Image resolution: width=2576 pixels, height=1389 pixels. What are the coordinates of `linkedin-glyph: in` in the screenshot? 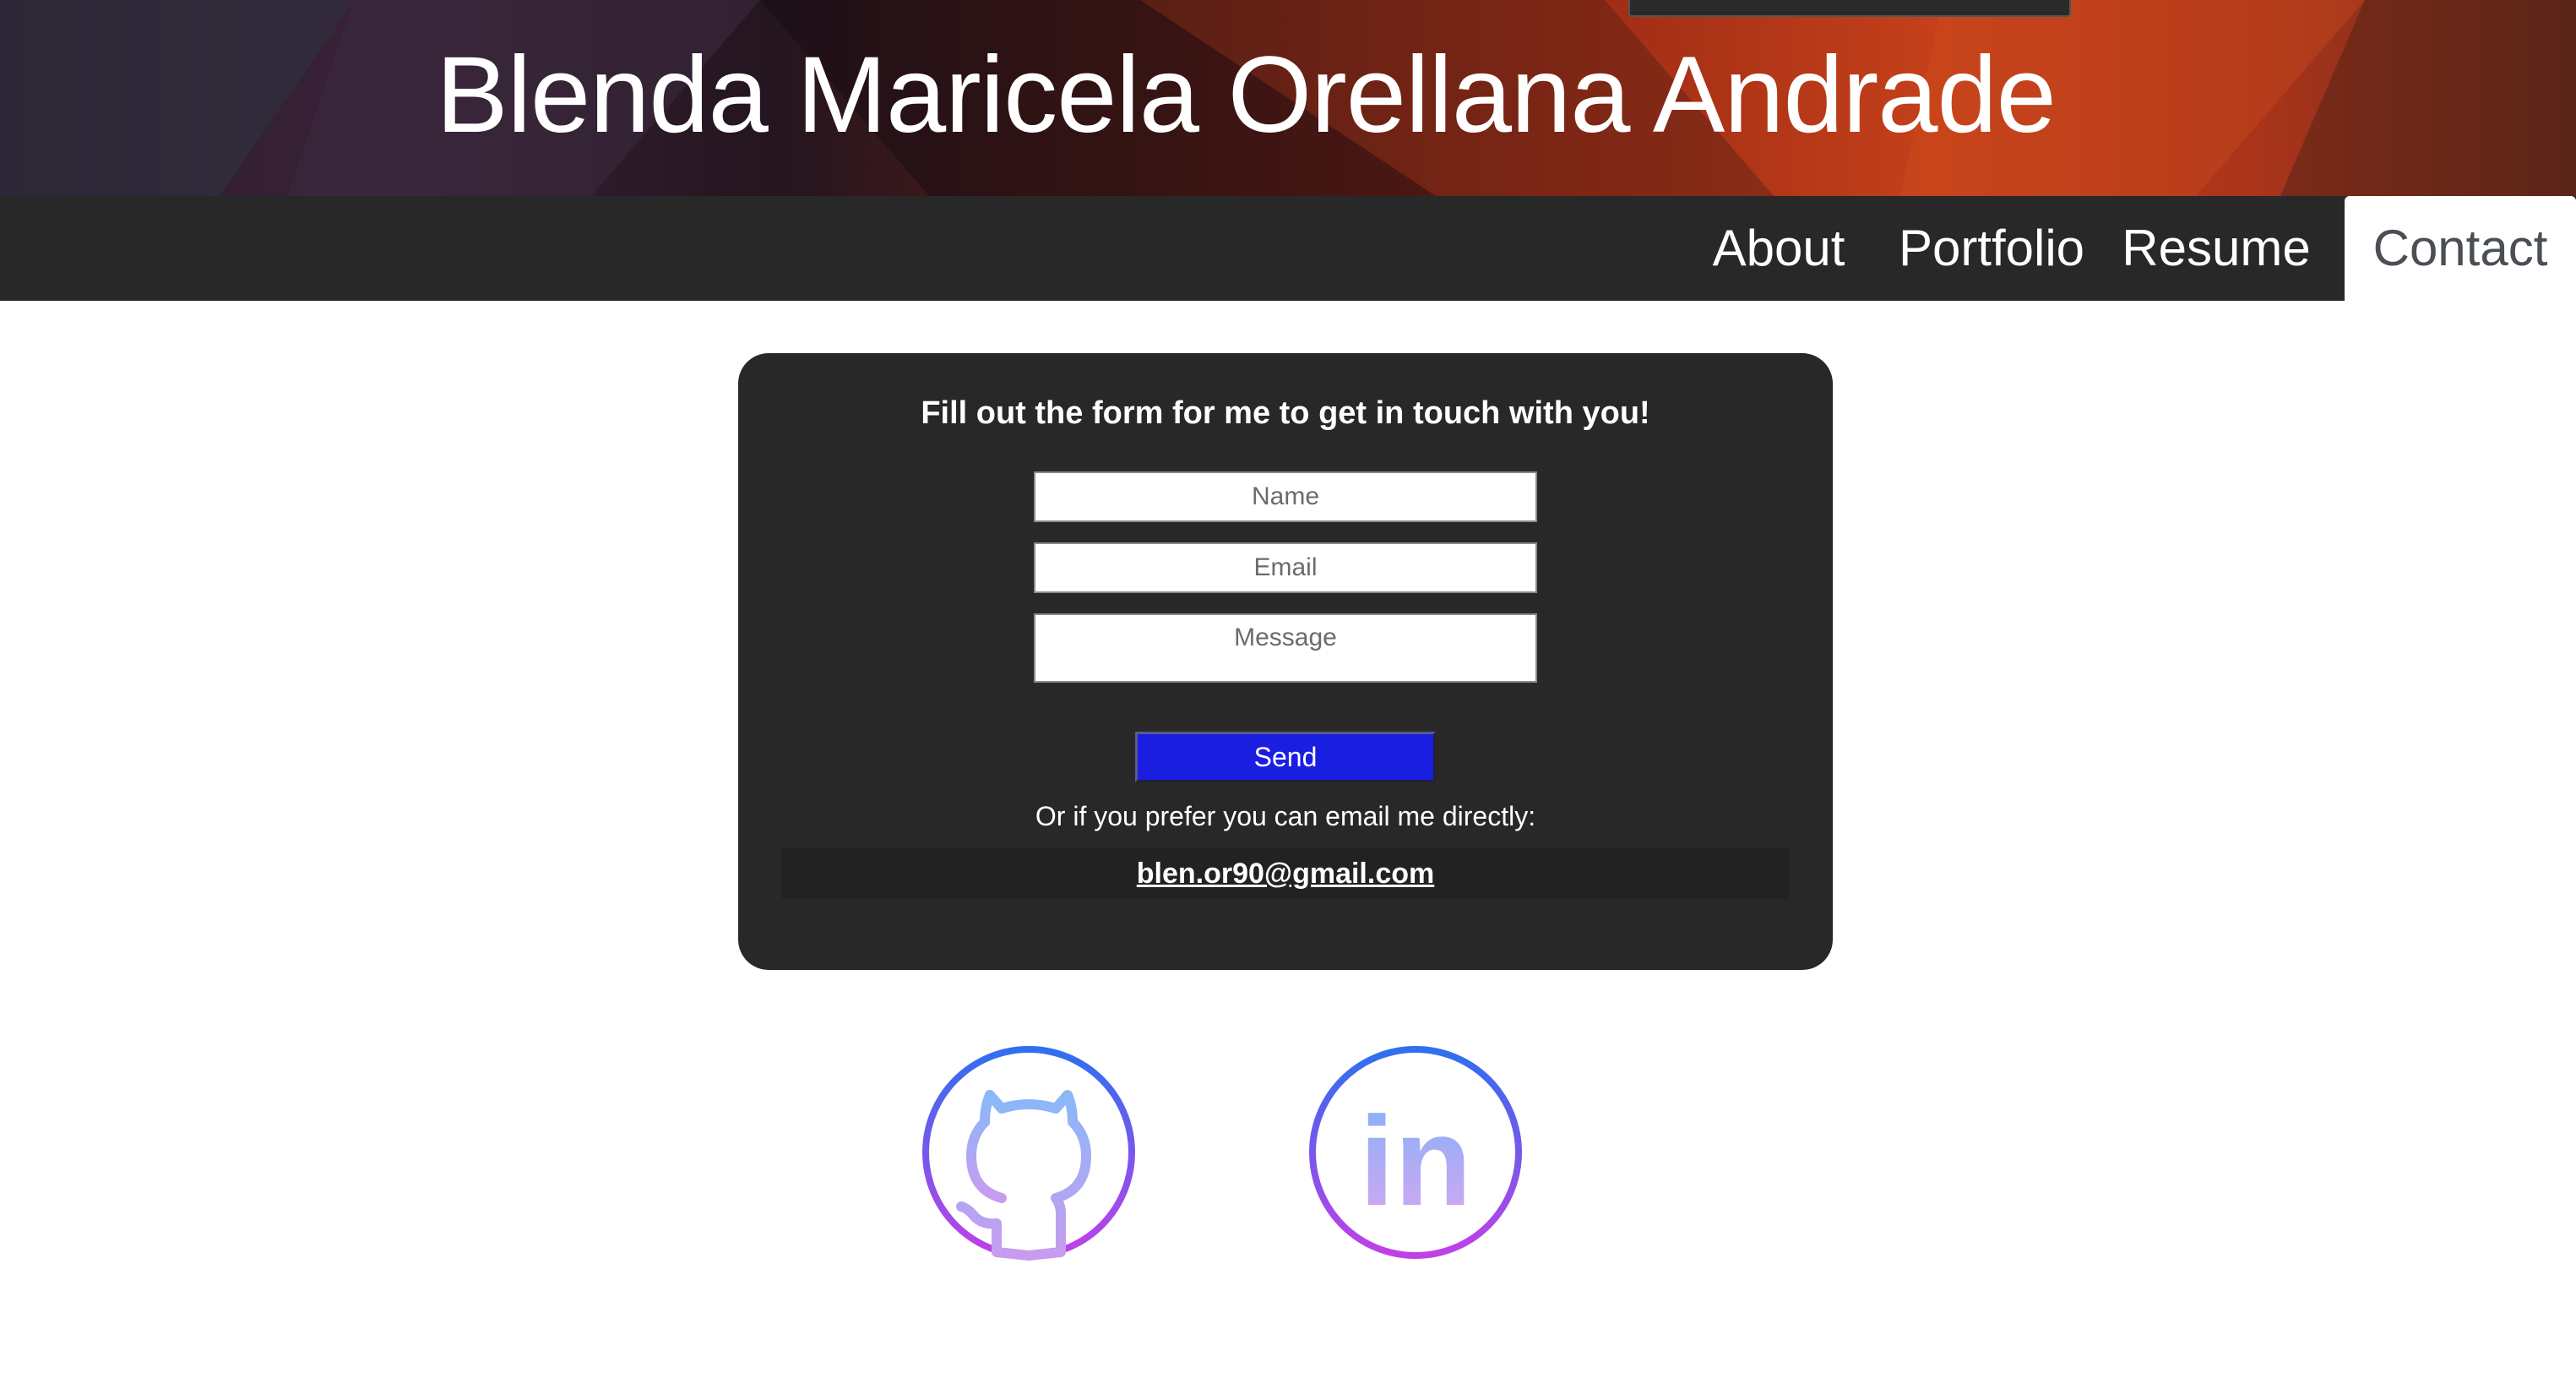 It's located at (1415, 1161).